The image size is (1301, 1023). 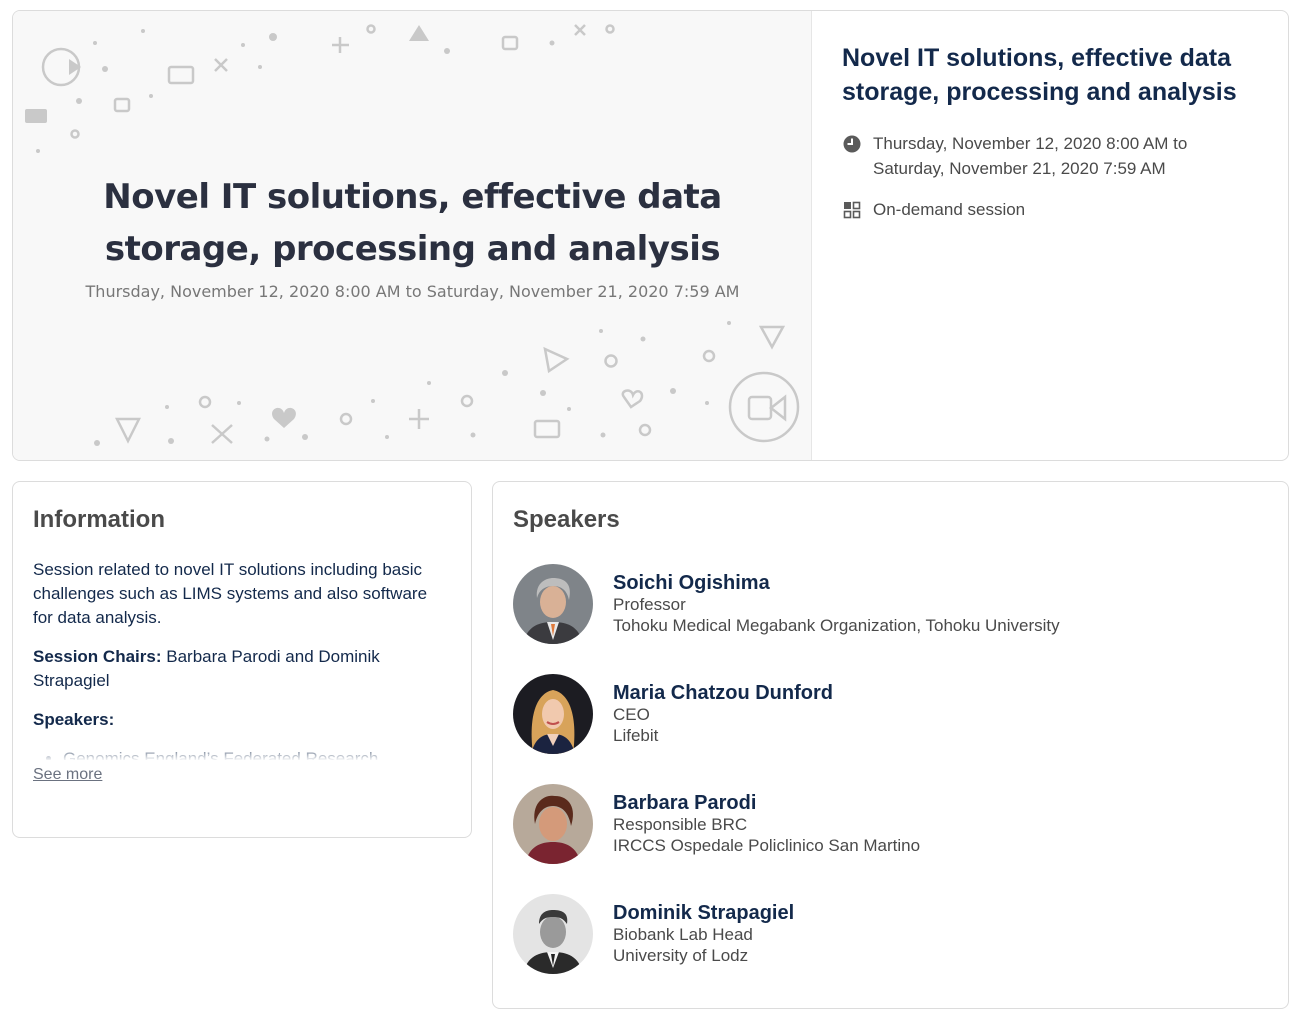 I want to click on speaker-name: Barbara Parodi, so click(x=766, y=803).